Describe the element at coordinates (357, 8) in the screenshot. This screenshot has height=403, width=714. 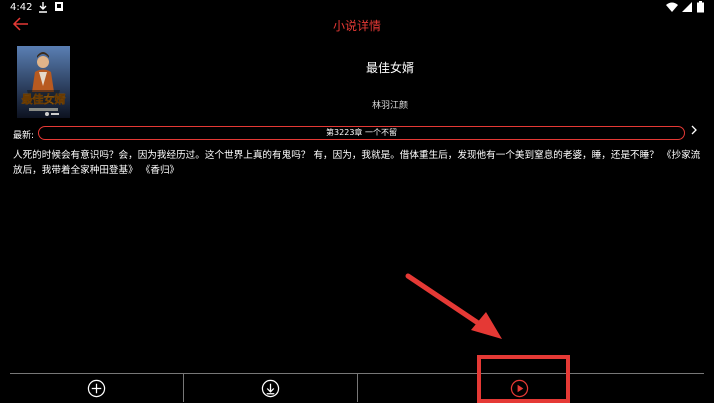
I see `status-bar: 4:42` at that location.